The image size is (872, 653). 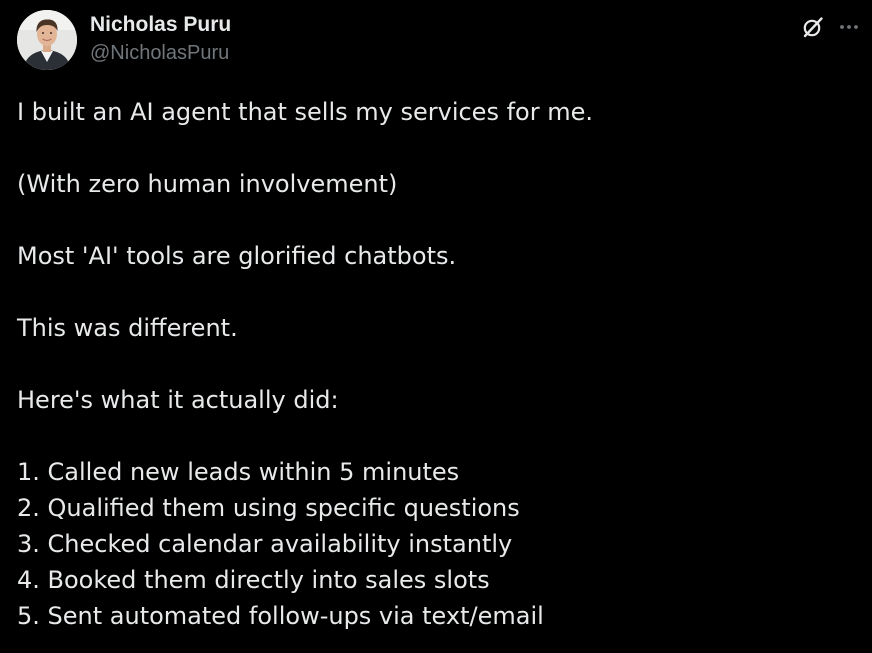 I want to click on tweet-paragraph: Here's what it actually did:, so click(x=178, y=400).